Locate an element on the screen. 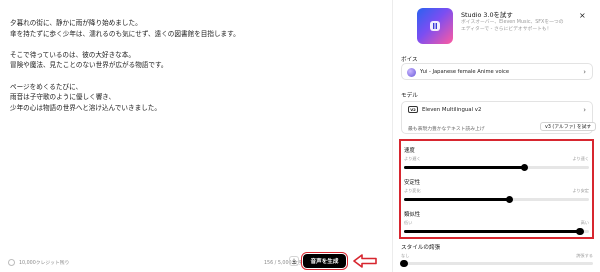  promo-title: Studio 3.0を試す is located at coordinates (487, 15).